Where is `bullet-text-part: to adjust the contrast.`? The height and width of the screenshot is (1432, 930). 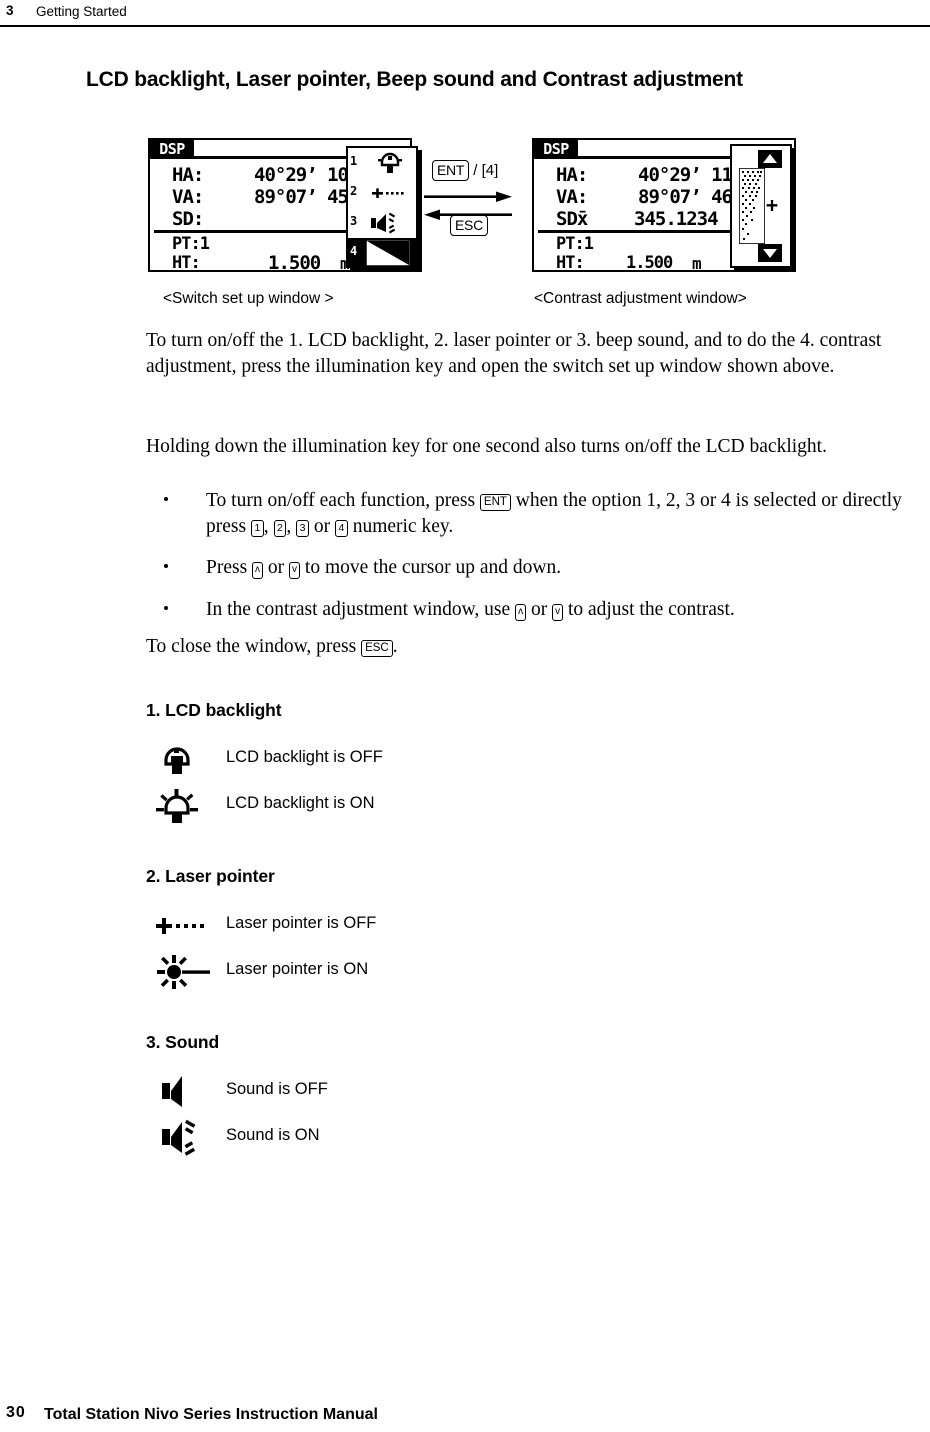
bullet-text-part: to adjust the contrast. is located at coordinates (649, 609).